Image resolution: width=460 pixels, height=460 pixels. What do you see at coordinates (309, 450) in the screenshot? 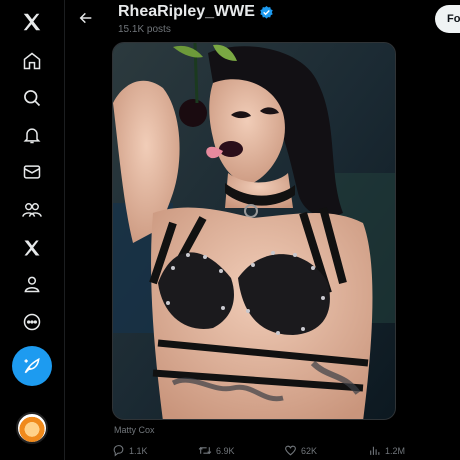
I see `like-count: 62K` at bounding box center [309, 450].